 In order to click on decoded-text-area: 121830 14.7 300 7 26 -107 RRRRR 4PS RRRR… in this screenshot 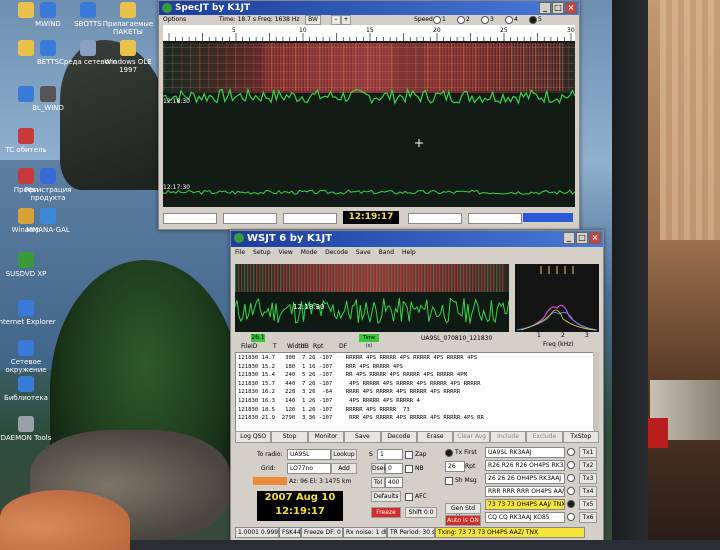, I will do `click(415, 392)`.